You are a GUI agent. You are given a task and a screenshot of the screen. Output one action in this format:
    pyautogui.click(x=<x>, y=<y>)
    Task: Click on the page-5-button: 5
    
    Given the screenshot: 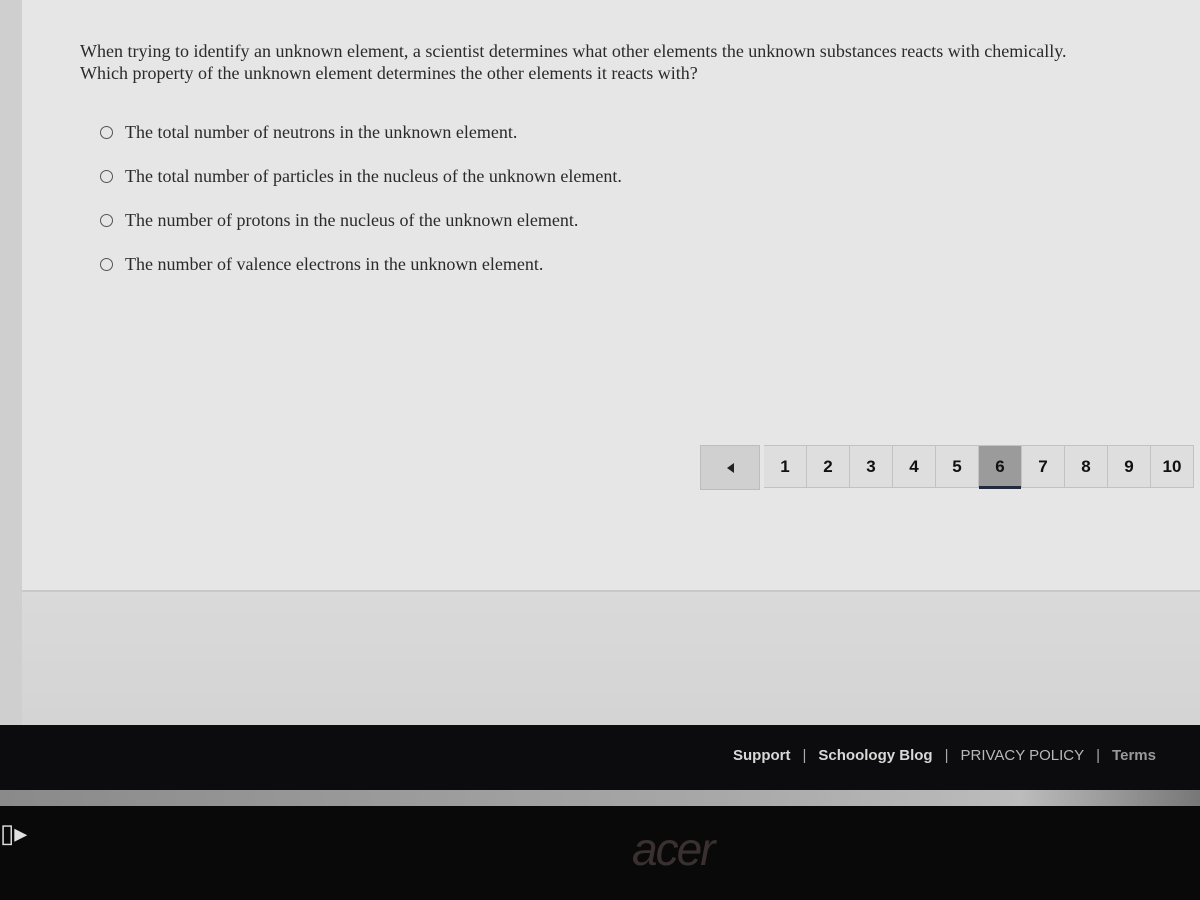 What is the action you would take?
    pyautogui.click(x=957, y=466)
    